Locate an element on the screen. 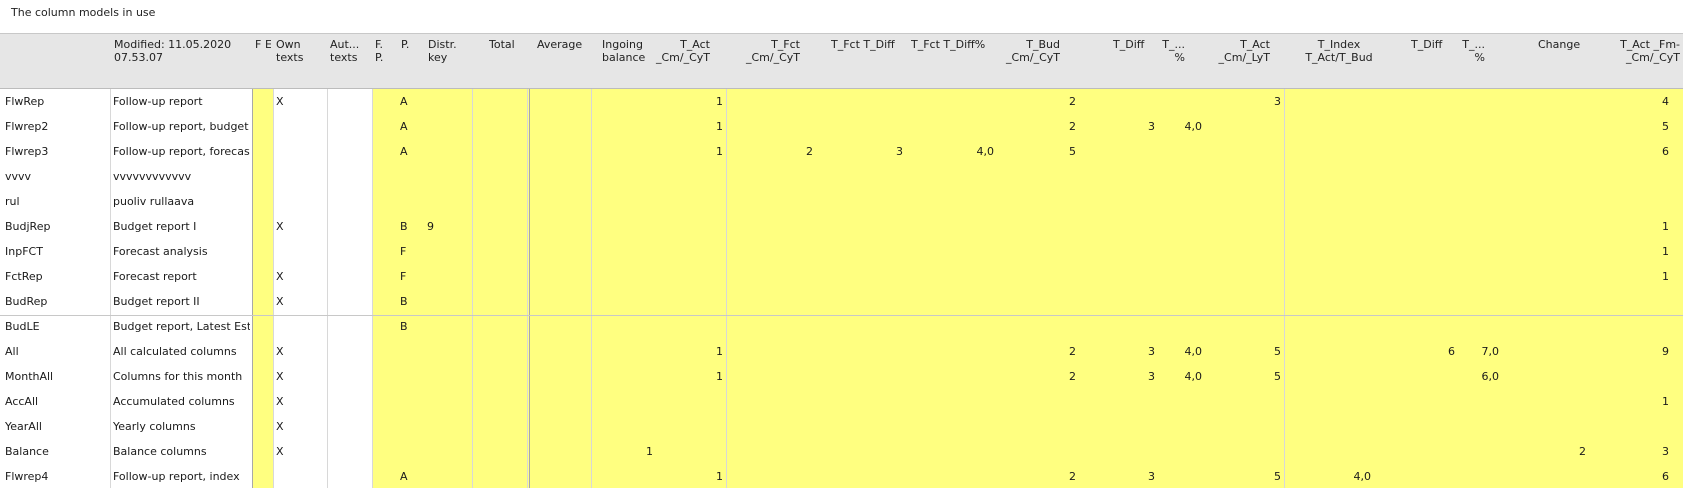 The image size is (1683, 488). cell-p: B is located at coordinates (410, 326).